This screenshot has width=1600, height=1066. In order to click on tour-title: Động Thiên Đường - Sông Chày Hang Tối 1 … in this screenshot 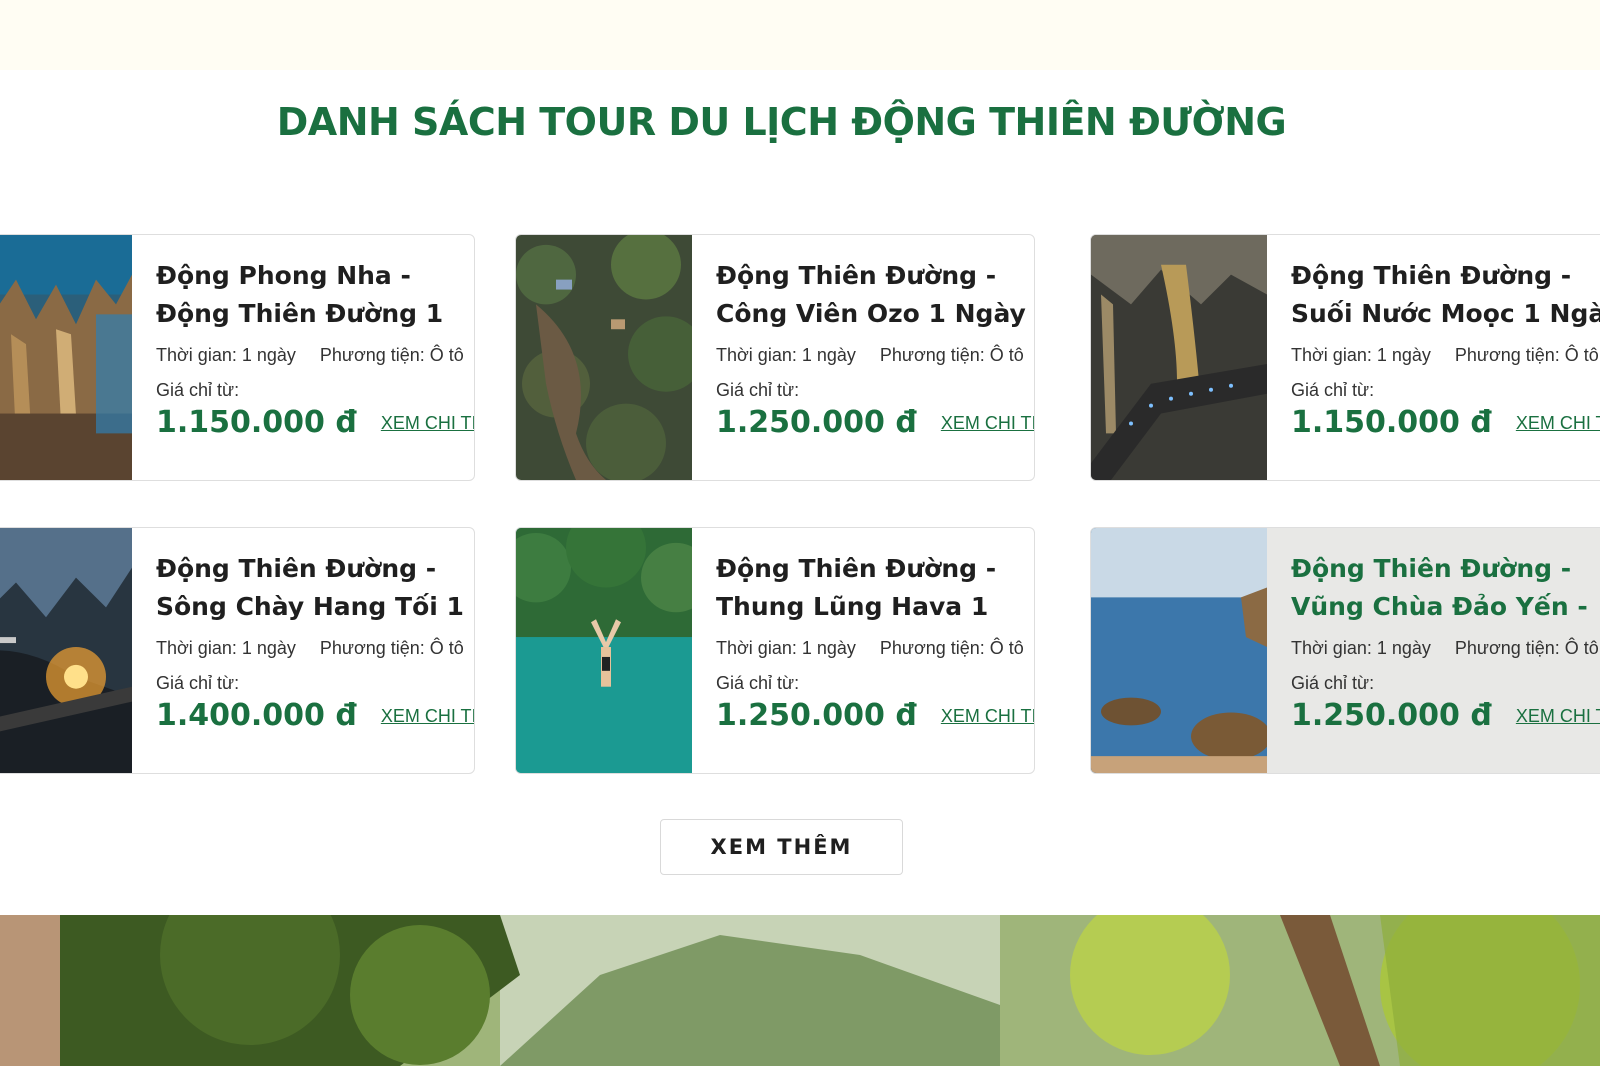, I will do `click(315, 588)`.